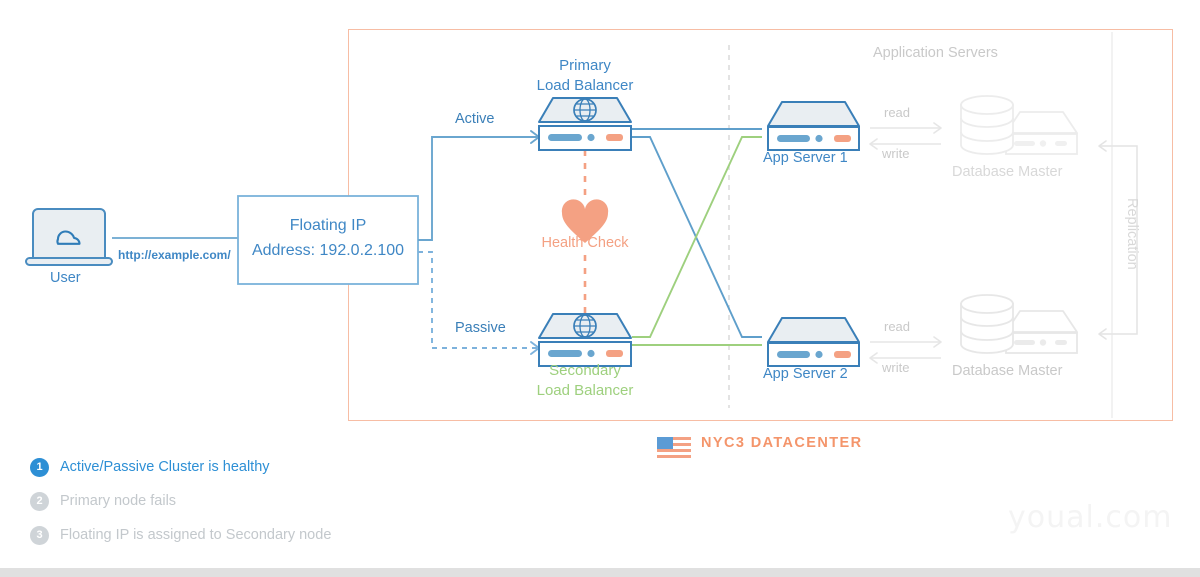  I want to click on legend-number-1: 1, so click(39, 467).